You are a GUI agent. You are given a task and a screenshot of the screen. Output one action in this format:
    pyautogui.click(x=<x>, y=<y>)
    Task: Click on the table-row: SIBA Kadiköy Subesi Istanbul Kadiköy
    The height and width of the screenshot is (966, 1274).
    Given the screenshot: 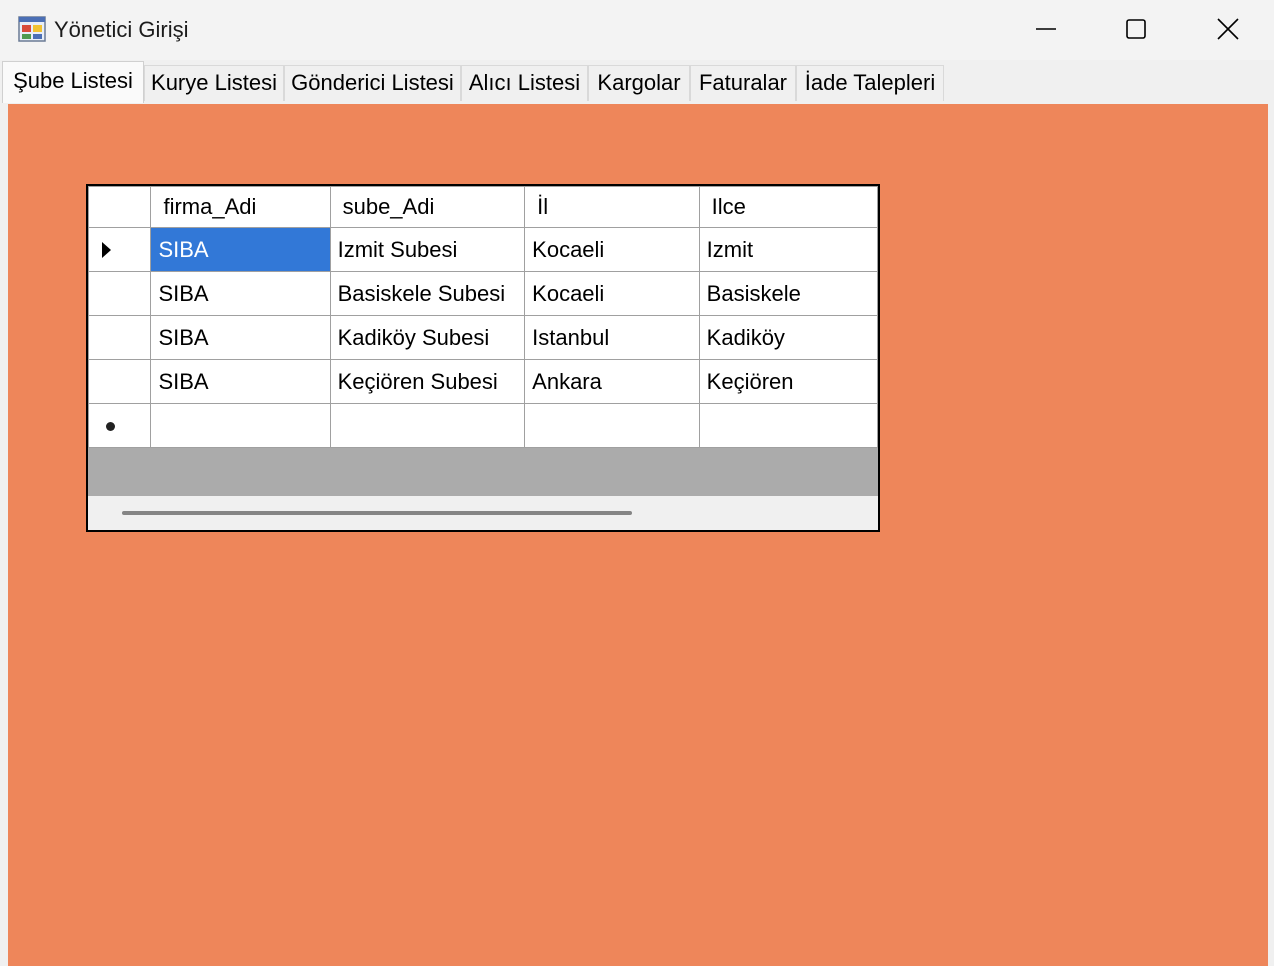 What is the action you would take?
    pyautogui.click(x=483, y=337)
    